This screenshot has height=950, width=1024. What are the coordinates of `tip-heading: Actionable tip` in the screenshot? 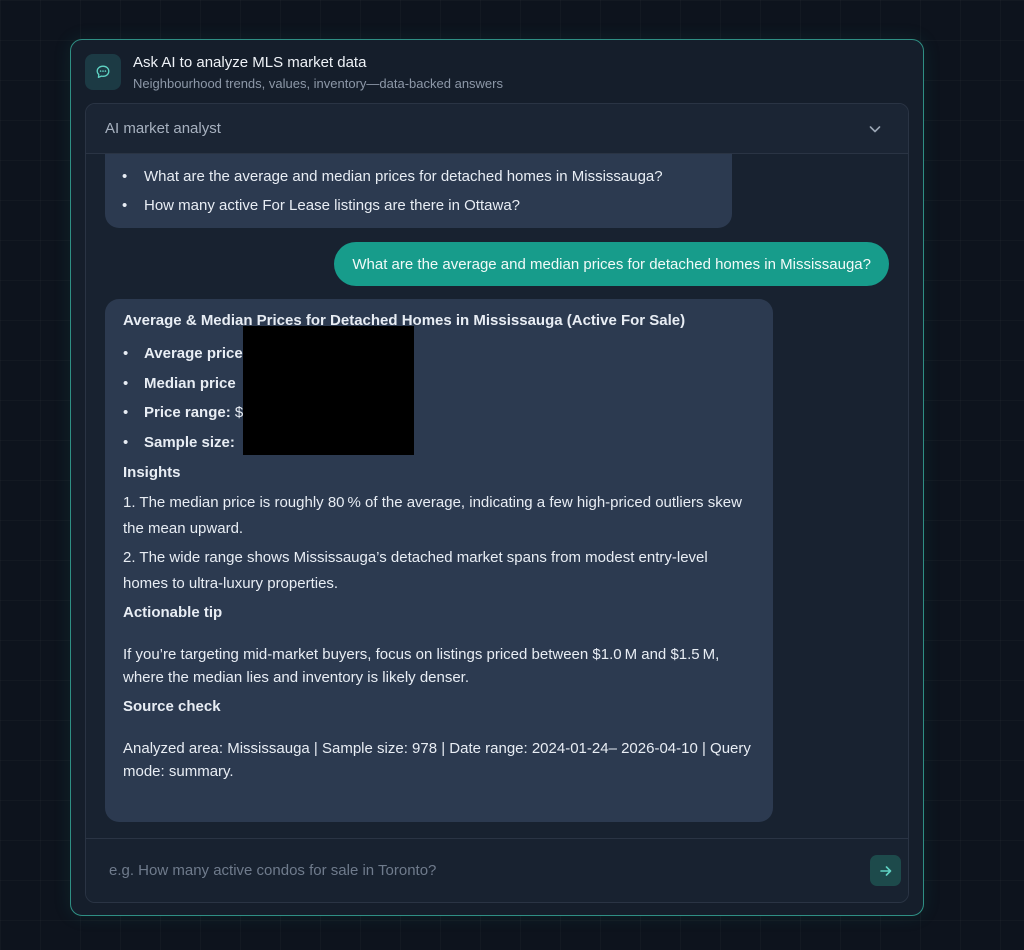 It's located at (173, 612).